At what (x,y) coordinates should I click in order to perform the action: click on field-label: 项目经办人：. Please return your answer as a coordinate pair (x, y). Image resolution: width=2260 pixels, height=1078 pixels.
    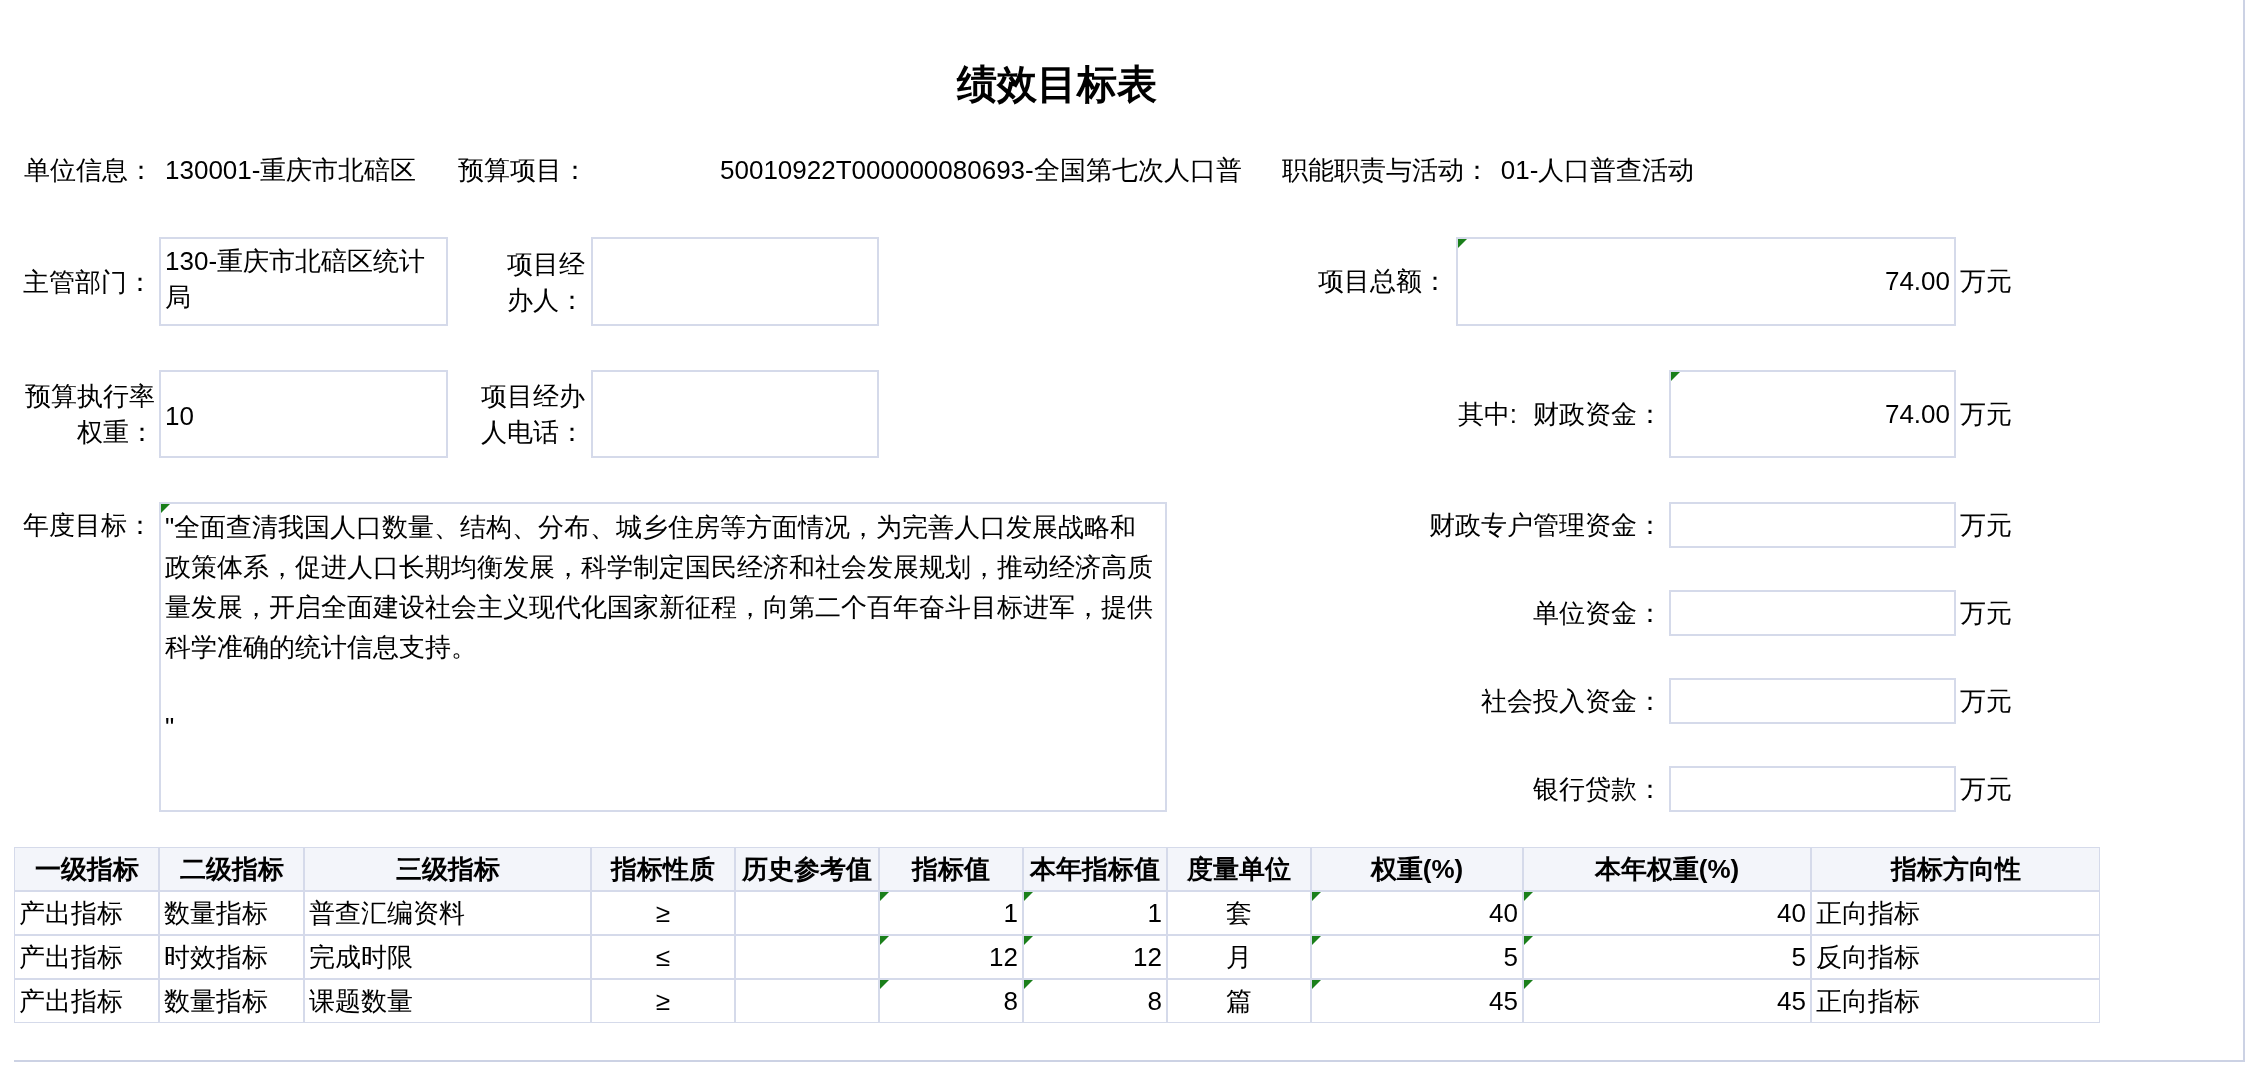
    Looking at the image, I should click on (546, 282).